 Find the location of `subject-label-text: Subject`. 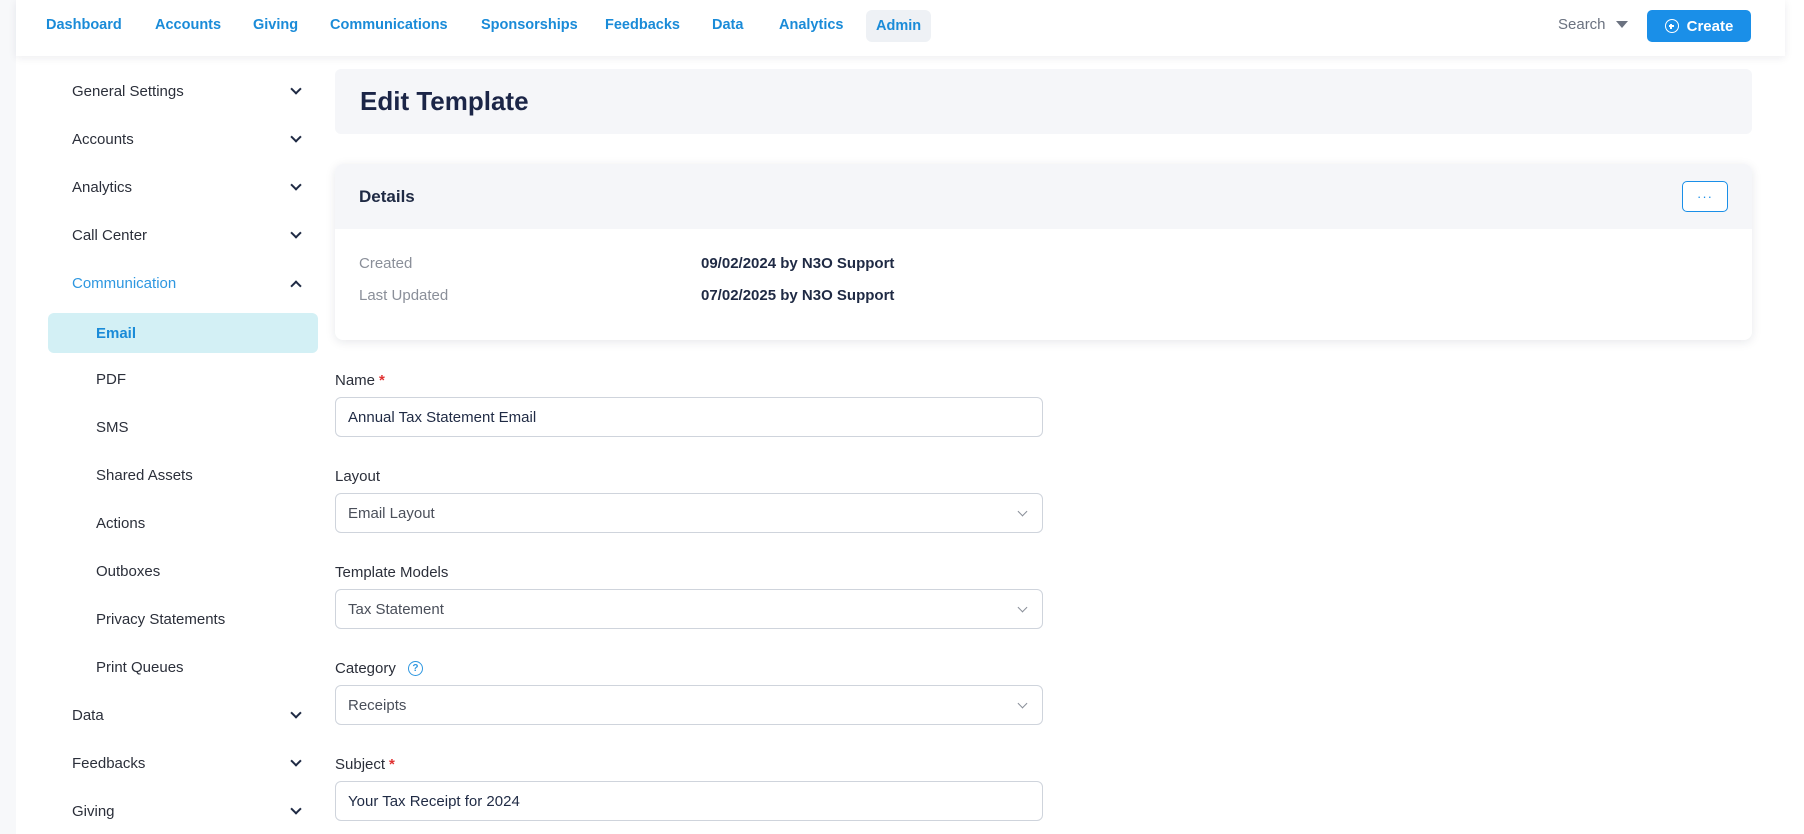

subject-label-text: Subject is located at coordinates (360, 764).